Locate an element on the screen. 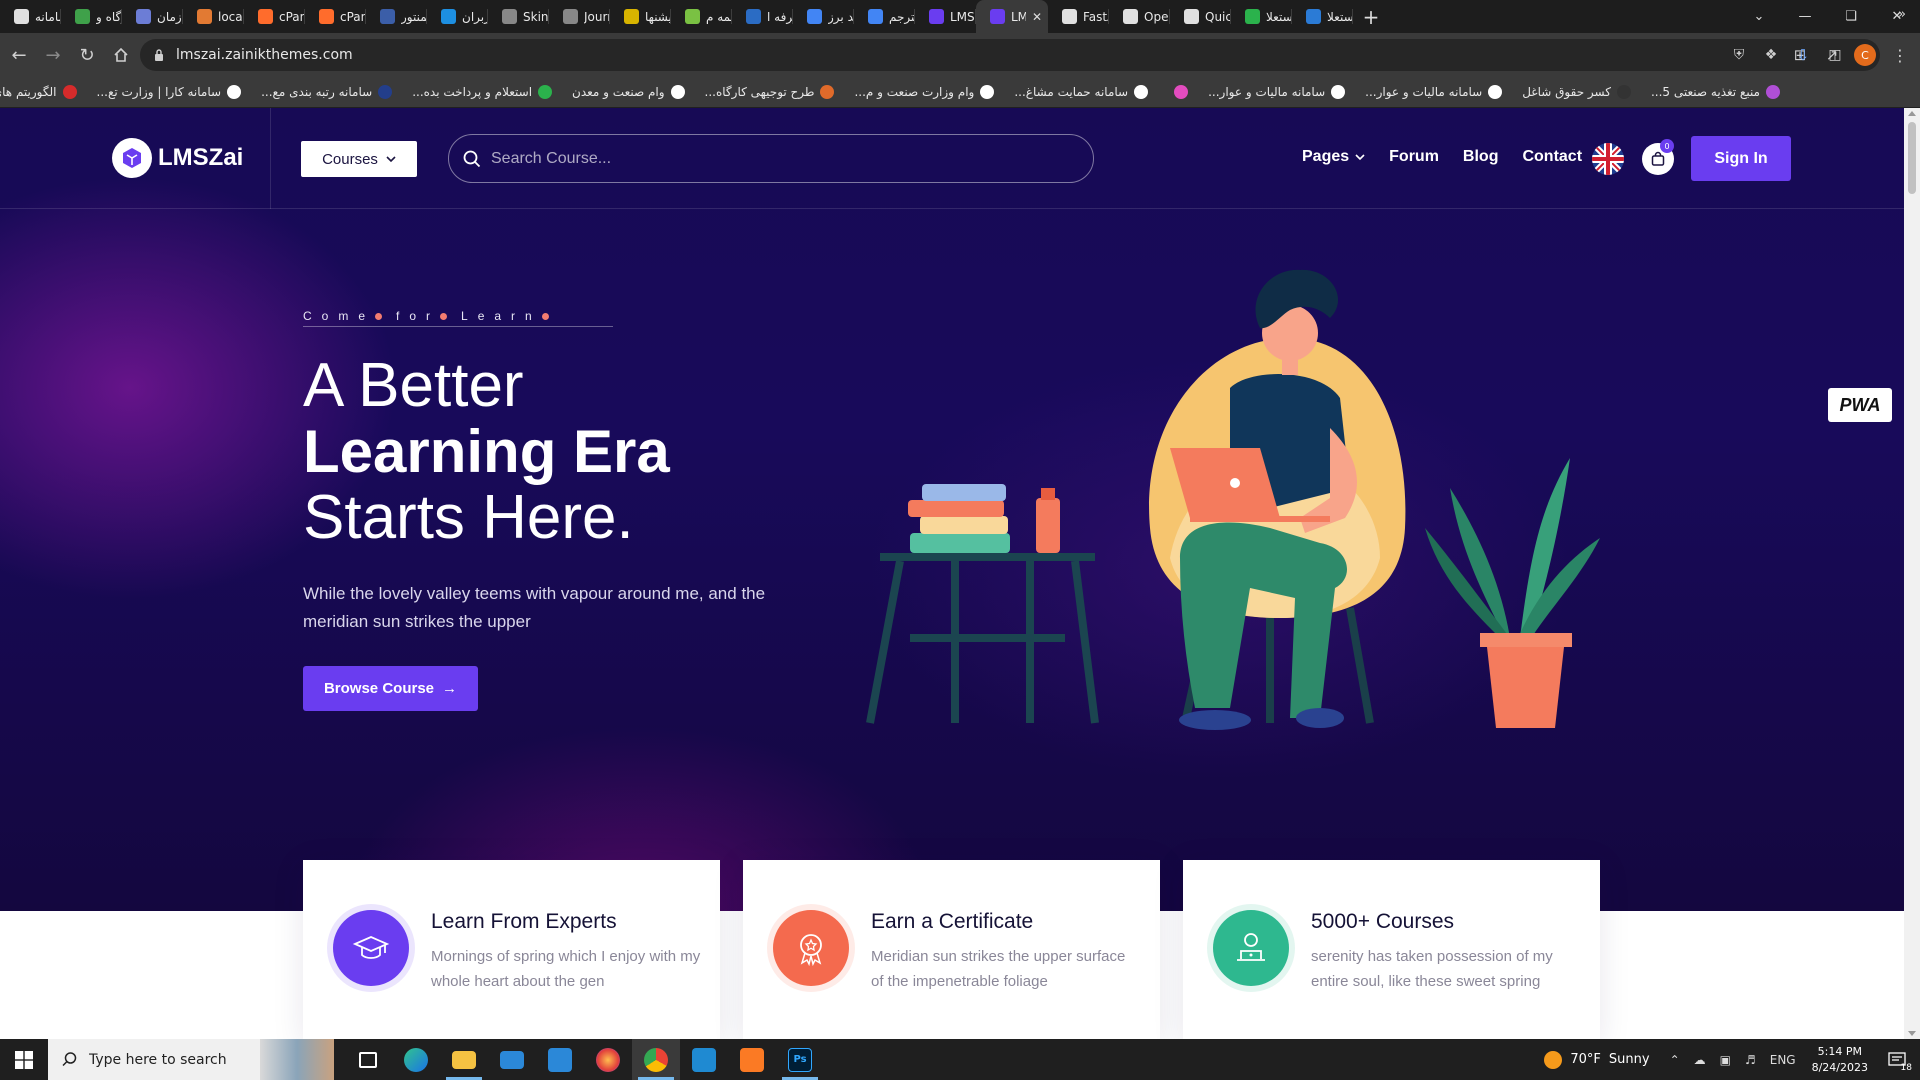 This screenshot has height=1080, width=1920. browser-tab: درگاه و is located at coordinates (91, 16).